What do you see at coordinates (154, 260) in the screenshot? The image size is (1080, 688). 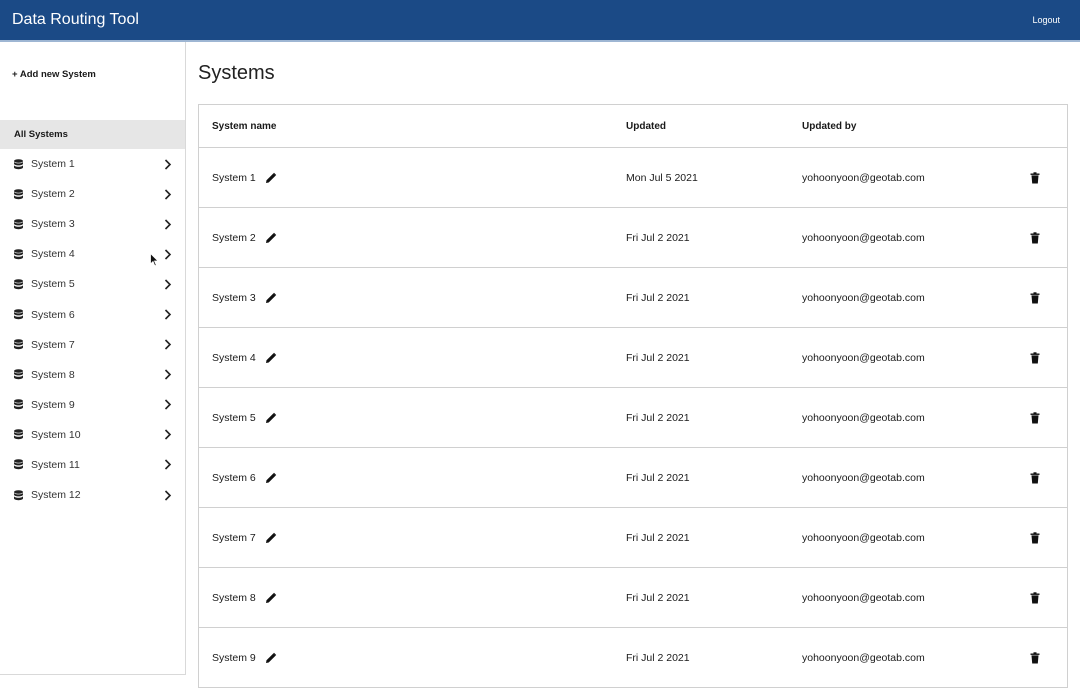 I see `mouse-cursor-icon` at bounding box center [154, 260].